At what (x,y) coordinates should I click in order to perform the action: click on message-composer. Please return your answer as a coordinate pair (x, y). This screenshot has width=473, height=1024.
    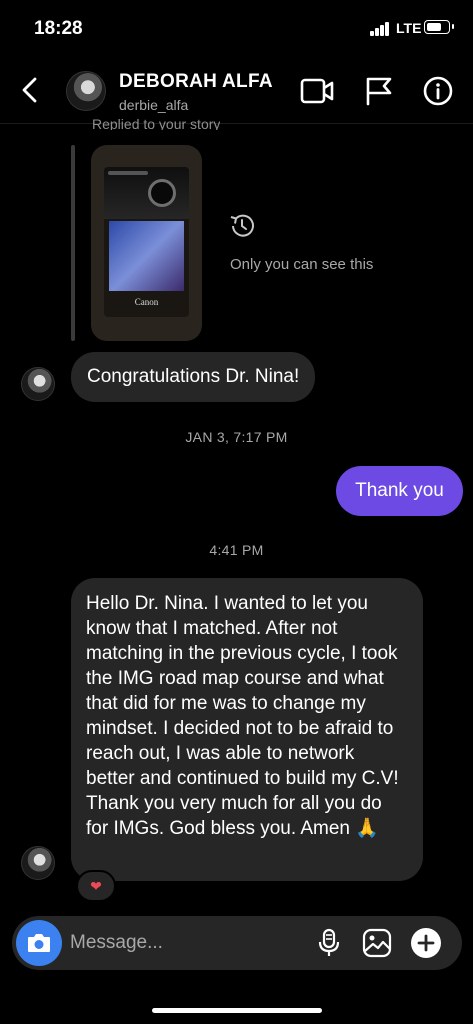
    Looking at the image, I should click on (237, 943).